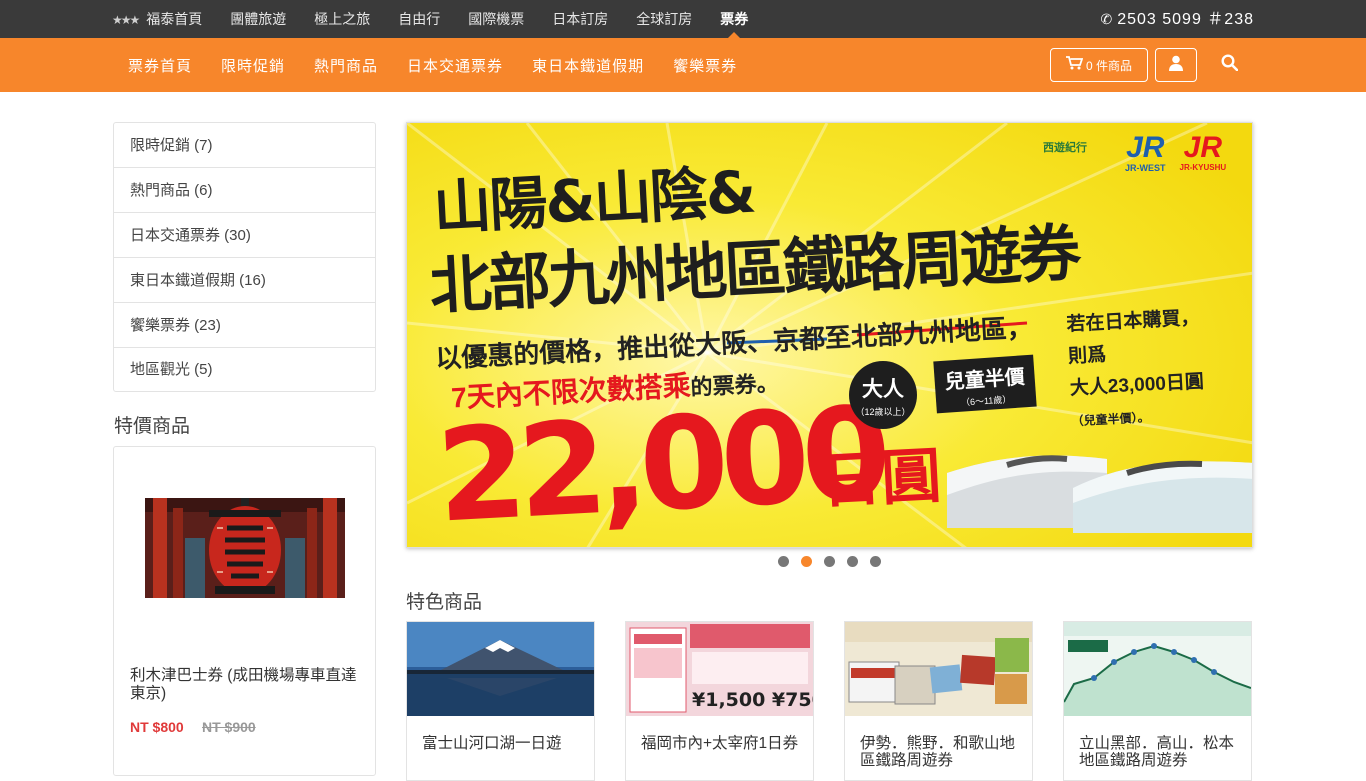  I want to click on cart-button: 0 件商品, so click(1099, 65).